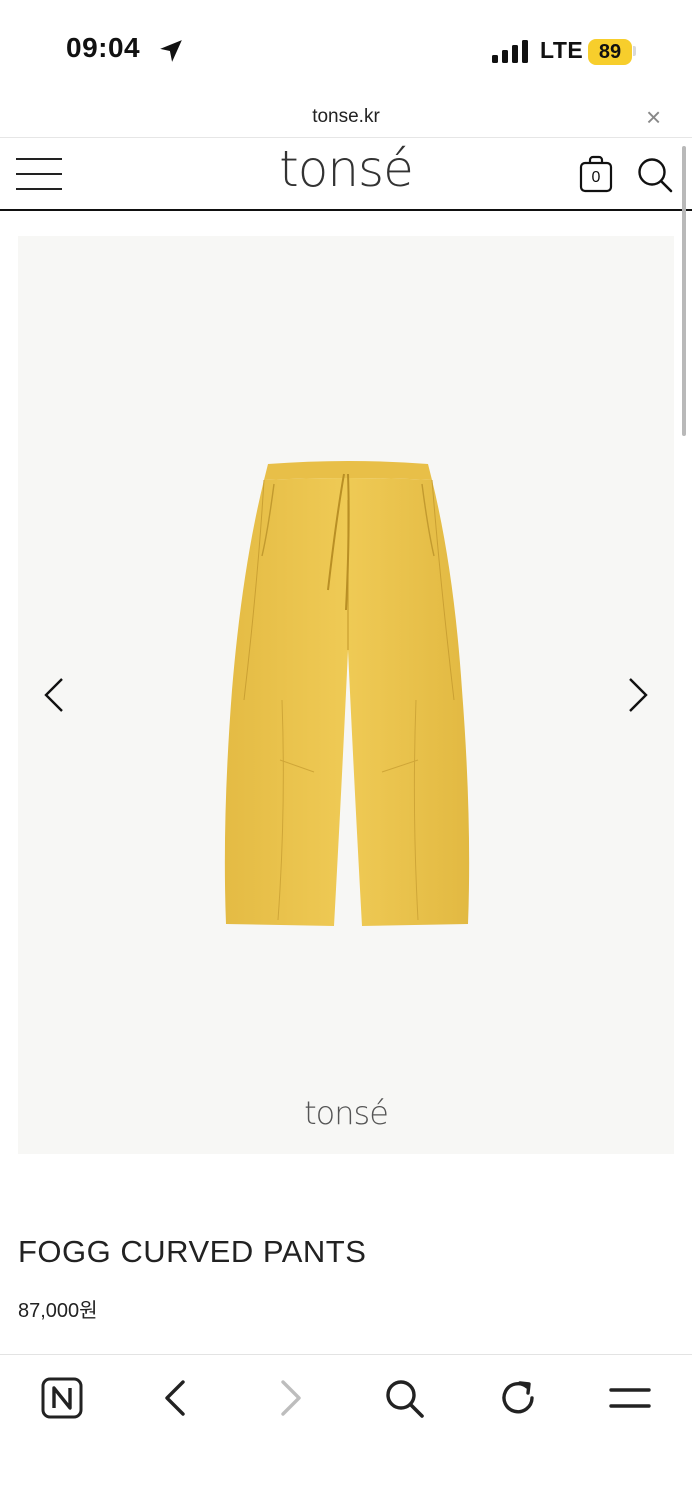  Describe the element at coordinates (510, 51) in the screenshot. I see `signal-bars-icon` at that location.